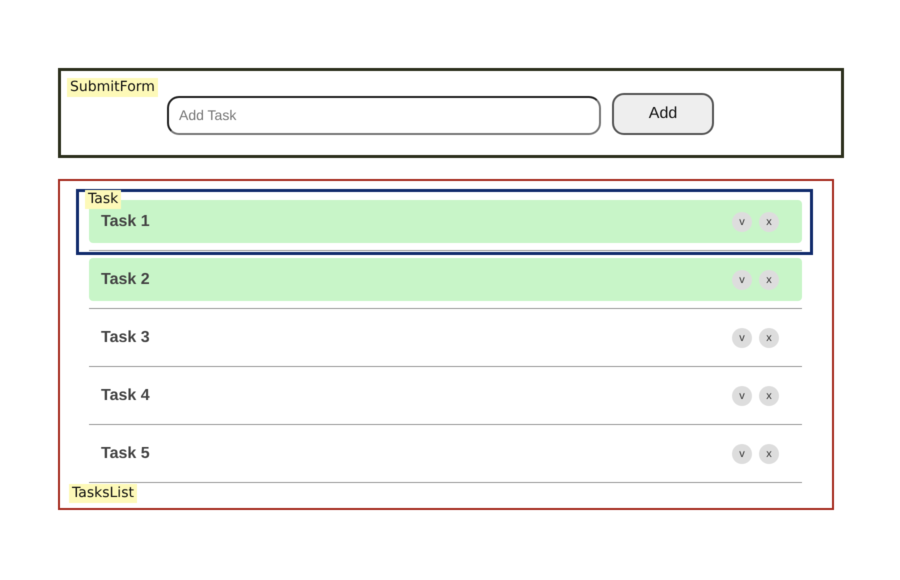 Image resolution: width=900 pixels, height=580 pixels. Describe the element at coordinates (112, 87) in the screenshot. I see `component-label: SubmitForm` at that location.